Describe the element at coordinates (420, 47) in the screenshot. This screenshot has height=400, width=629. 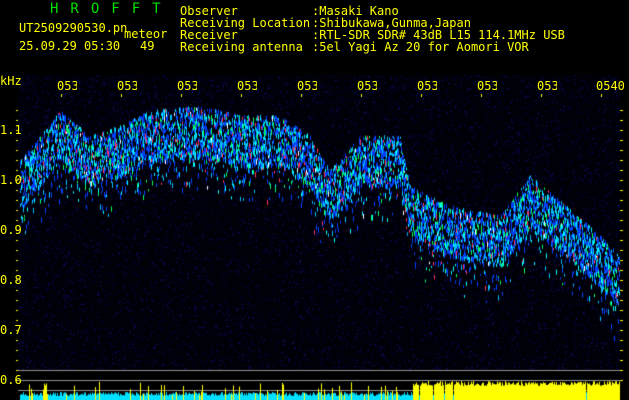
I see `antenna-value: :5el Yagi Az 20 for Aomori VOR` at that location.